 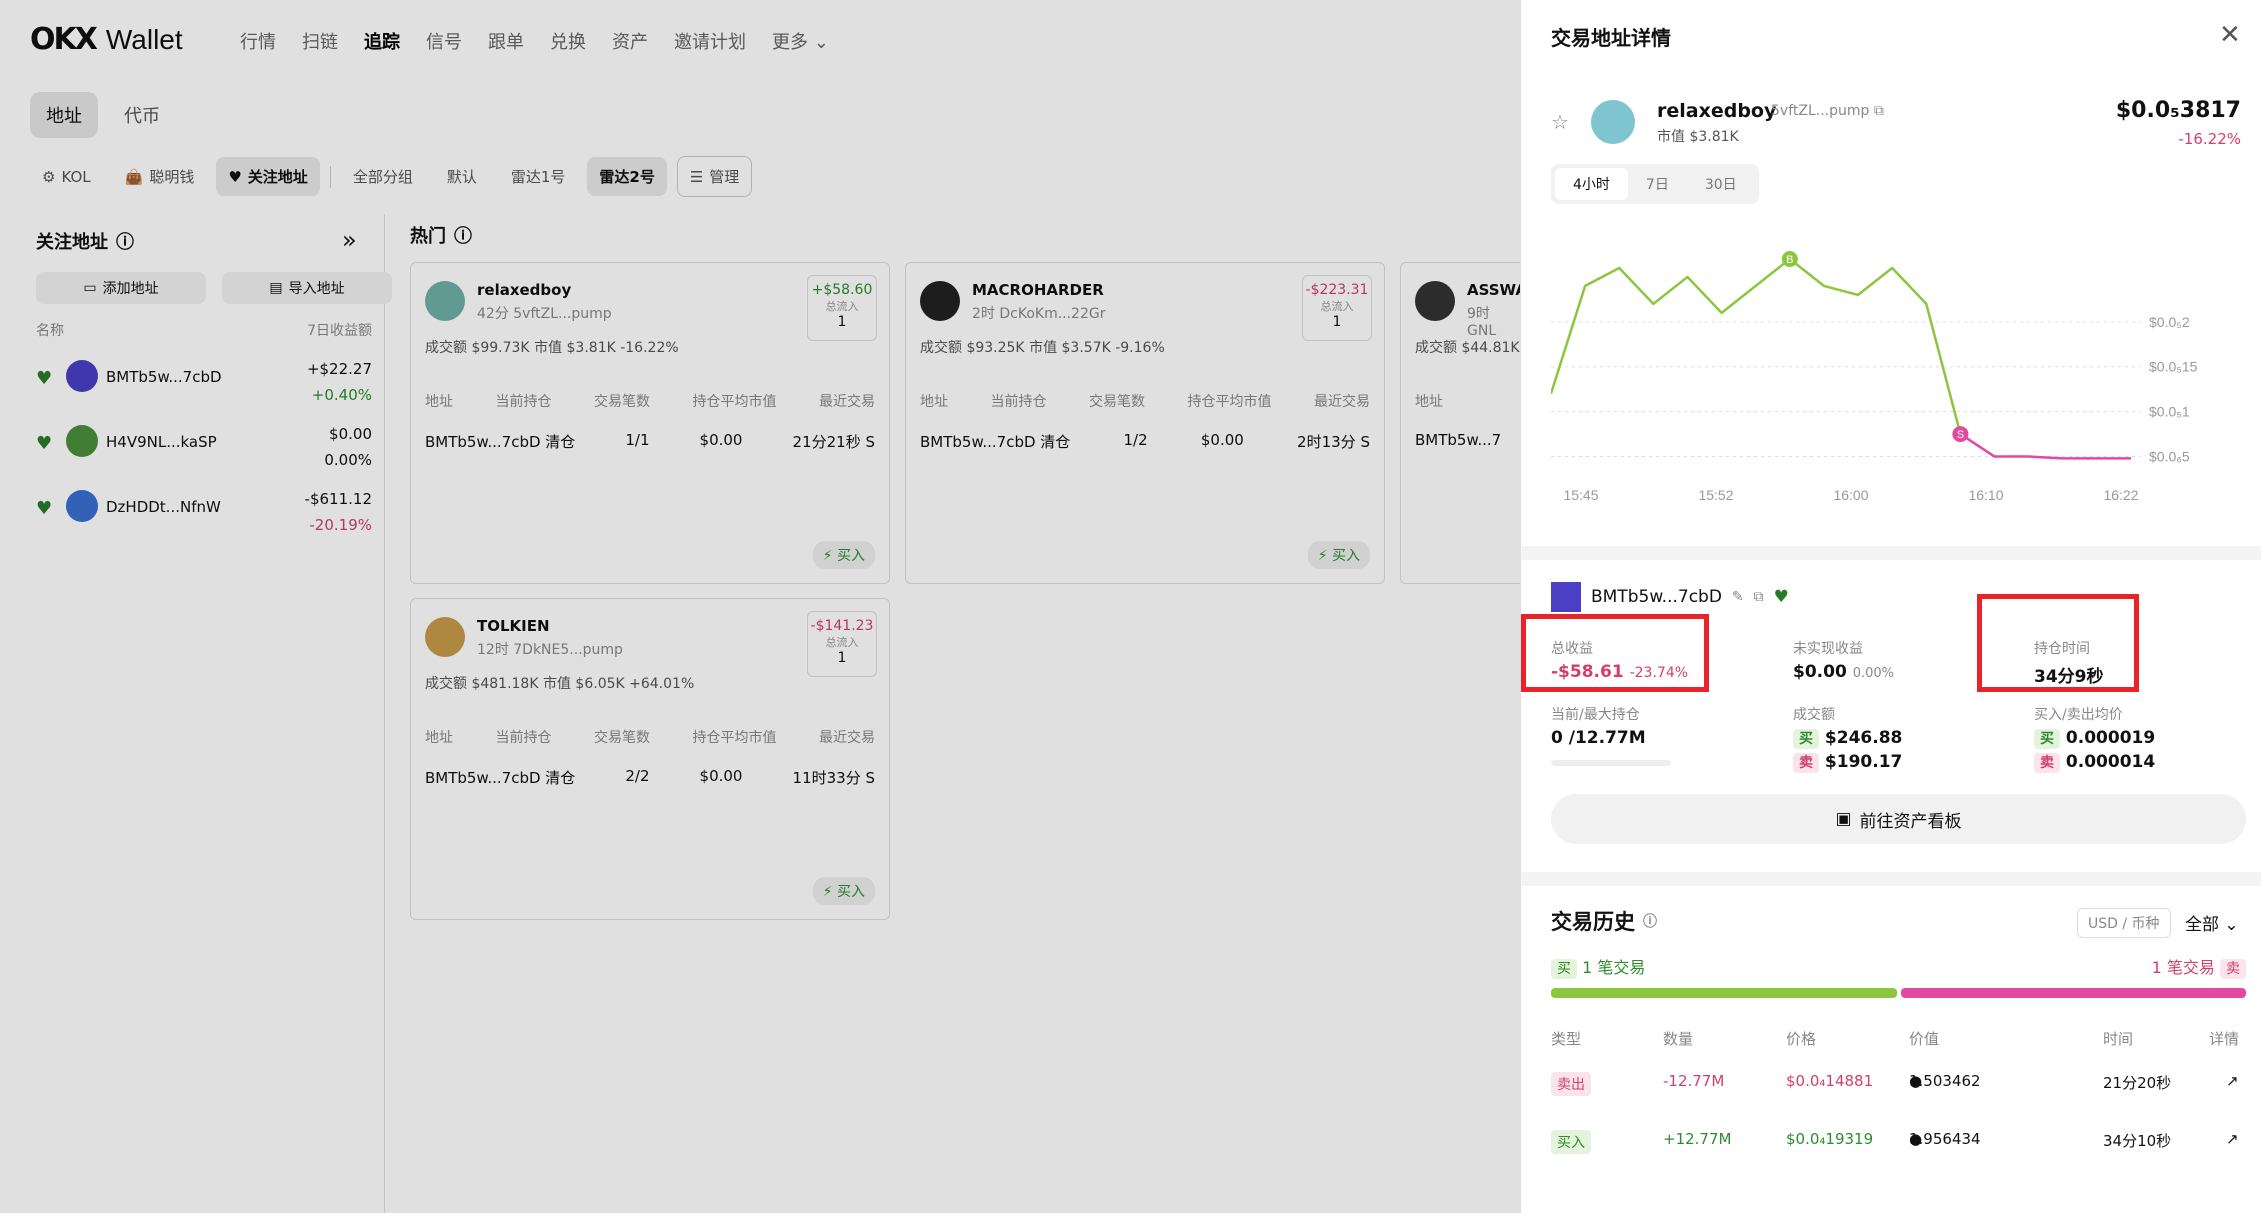 I want to click on marker-label: B, so click(x=1789, y=260).